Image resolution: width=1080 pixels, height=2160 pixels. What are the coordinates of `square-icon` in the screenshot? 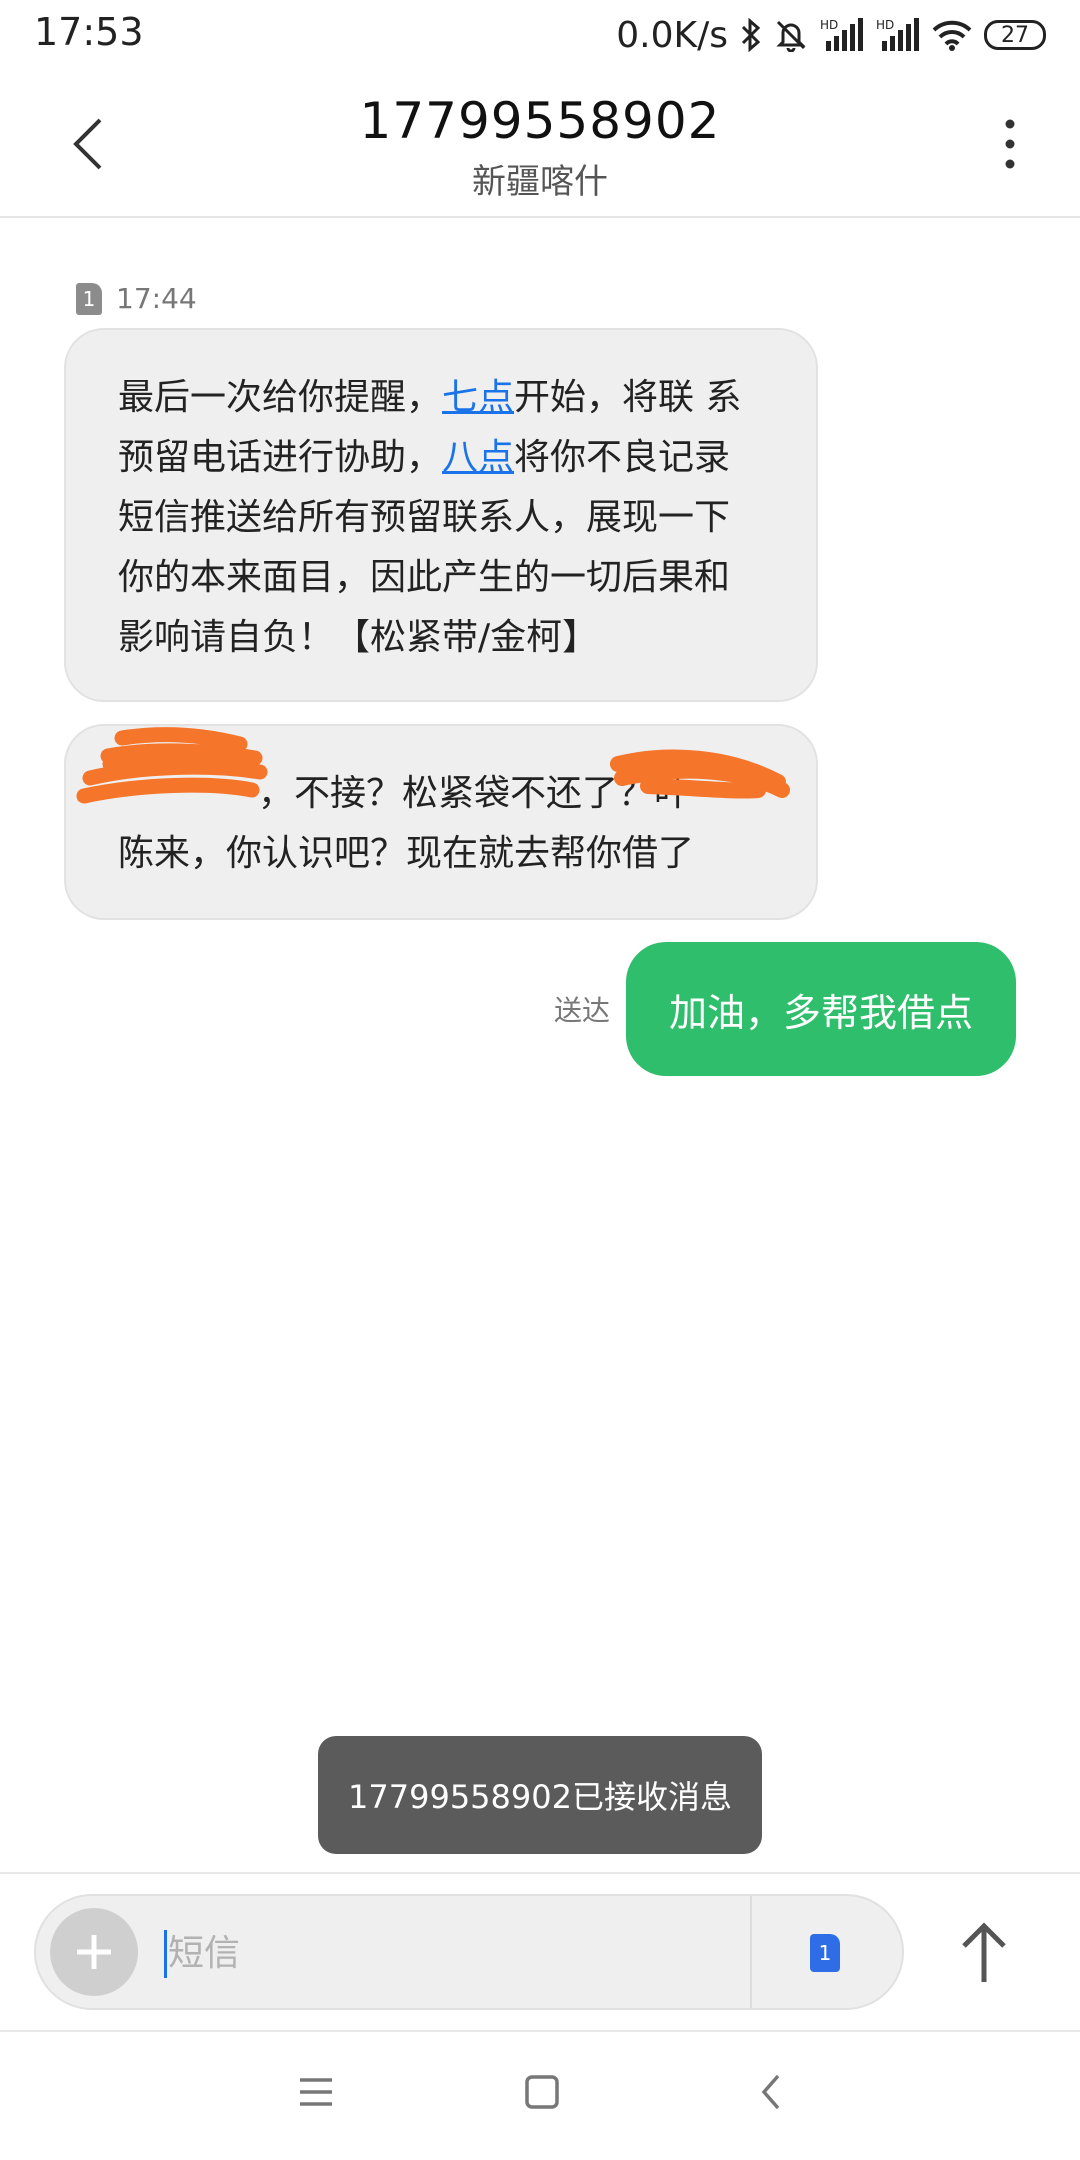 It's located at (542, 2092).